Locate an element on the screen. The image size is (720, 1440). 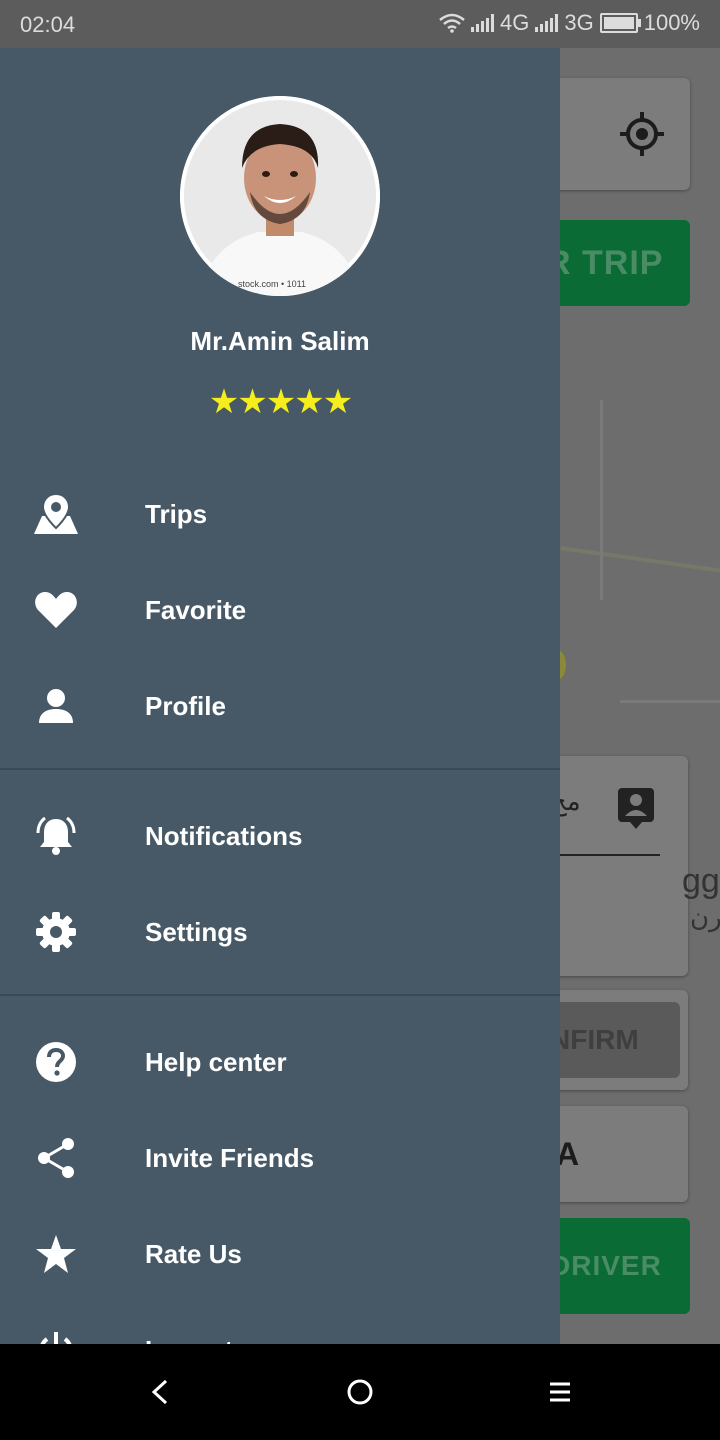
location-card: مح is located at coordinates (614, 866).